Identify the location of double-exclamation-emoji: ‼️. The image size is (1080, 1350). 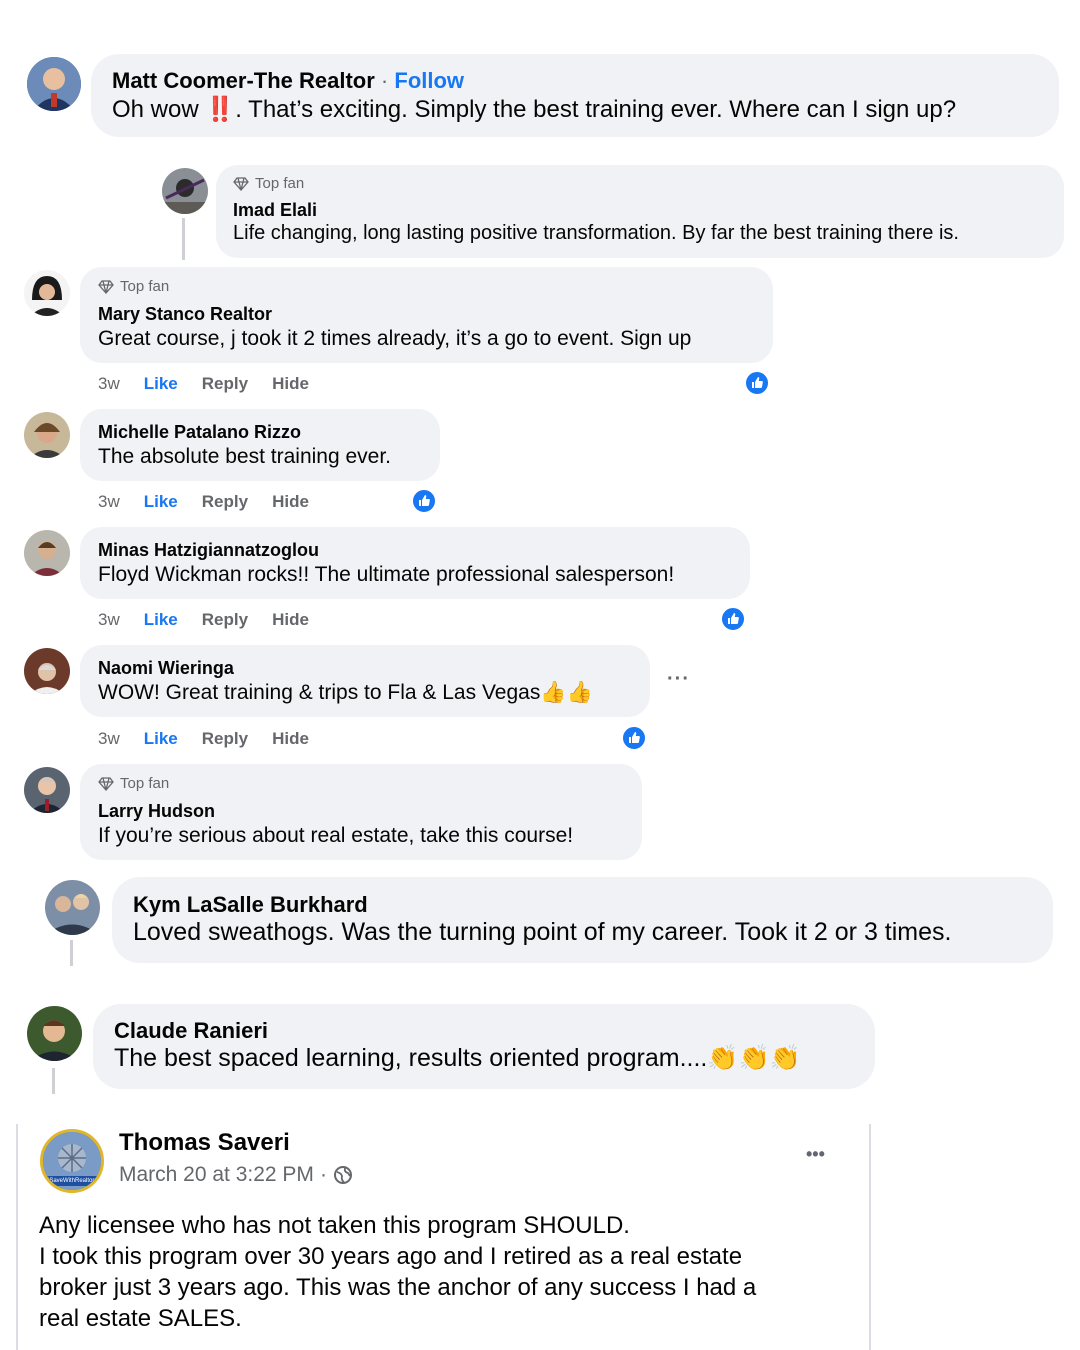
(220, 109).